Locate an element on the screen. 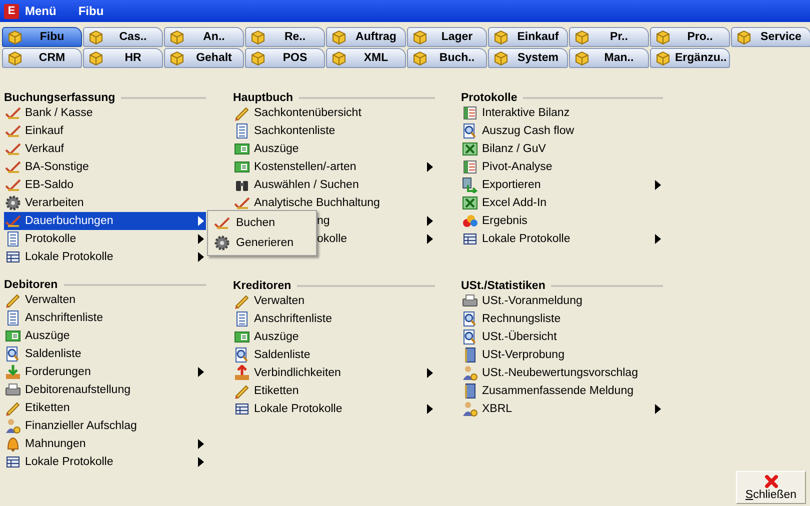 This screenshot has width=810, height=506. module-tab: An.. is located at coordinates (204, 37).